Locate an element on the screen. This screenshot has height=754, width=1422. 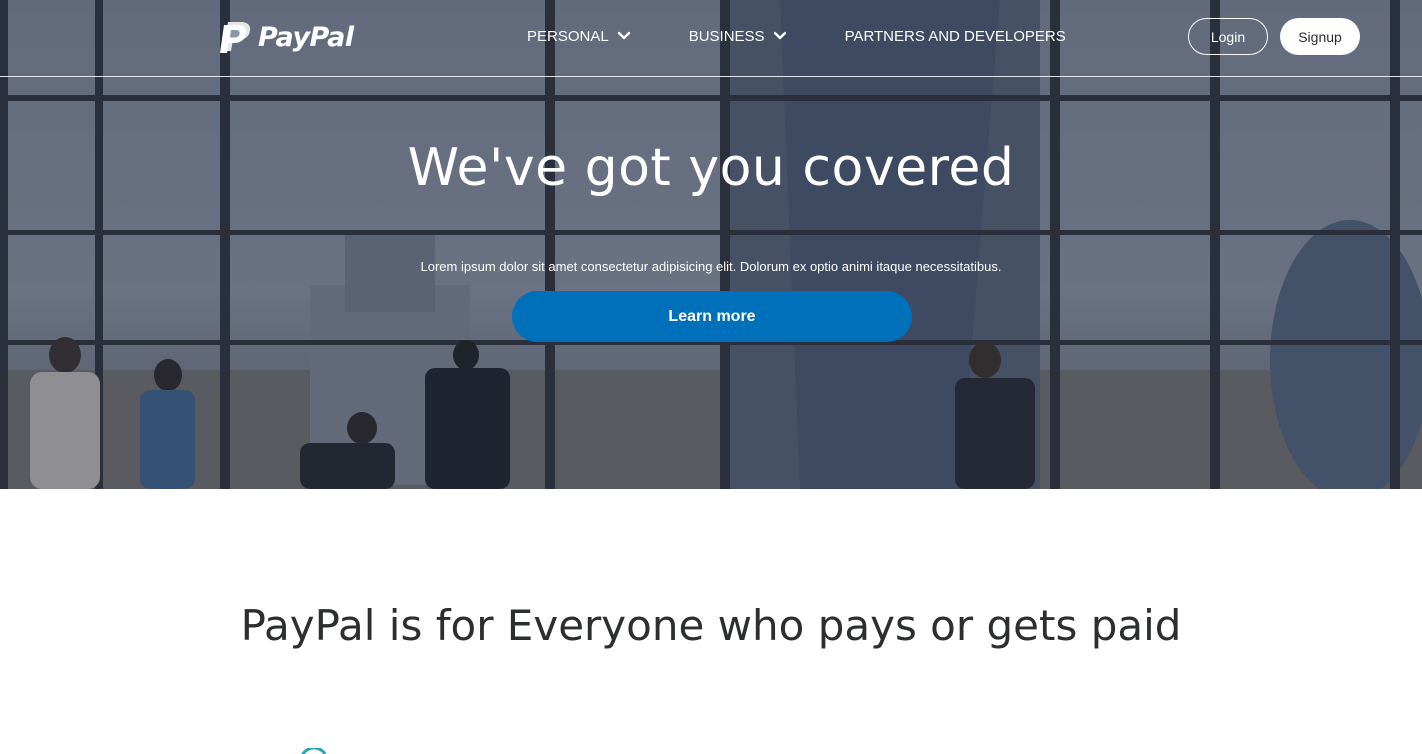
signup-button: Signup is located at coordinates (1320, 36).